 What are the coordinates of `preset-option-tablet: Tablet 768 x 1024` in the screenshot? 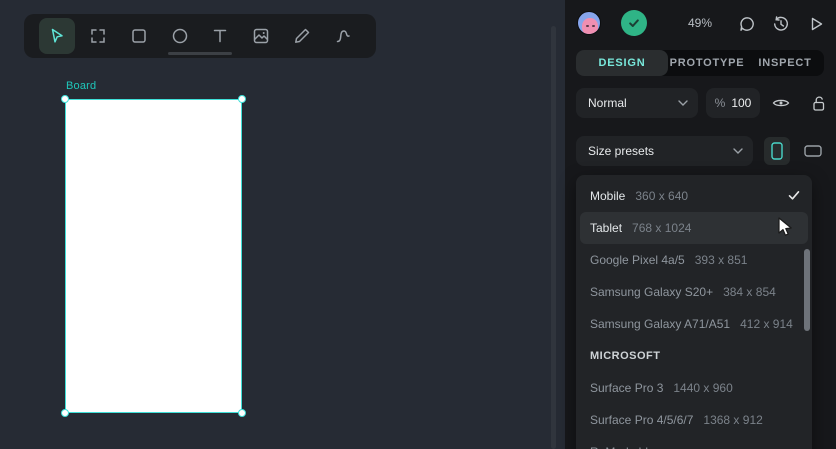 It's located at (694, 228).